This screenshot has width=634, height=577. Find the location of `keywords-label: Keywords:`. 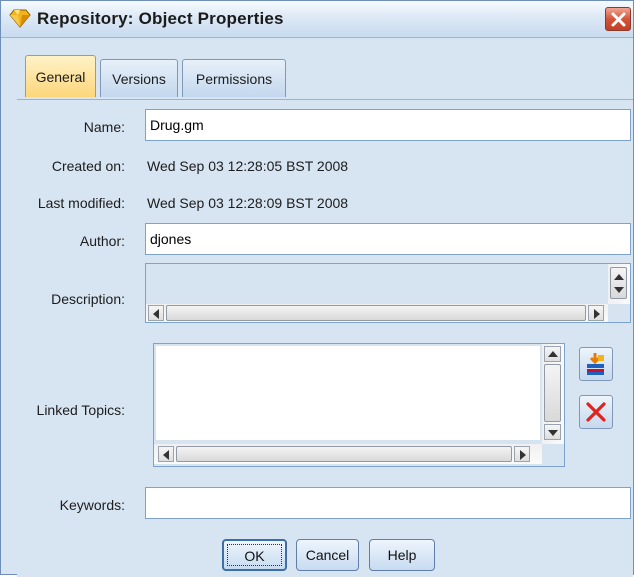

keywords-label: Keywords: is located at coordinates (92, 505).